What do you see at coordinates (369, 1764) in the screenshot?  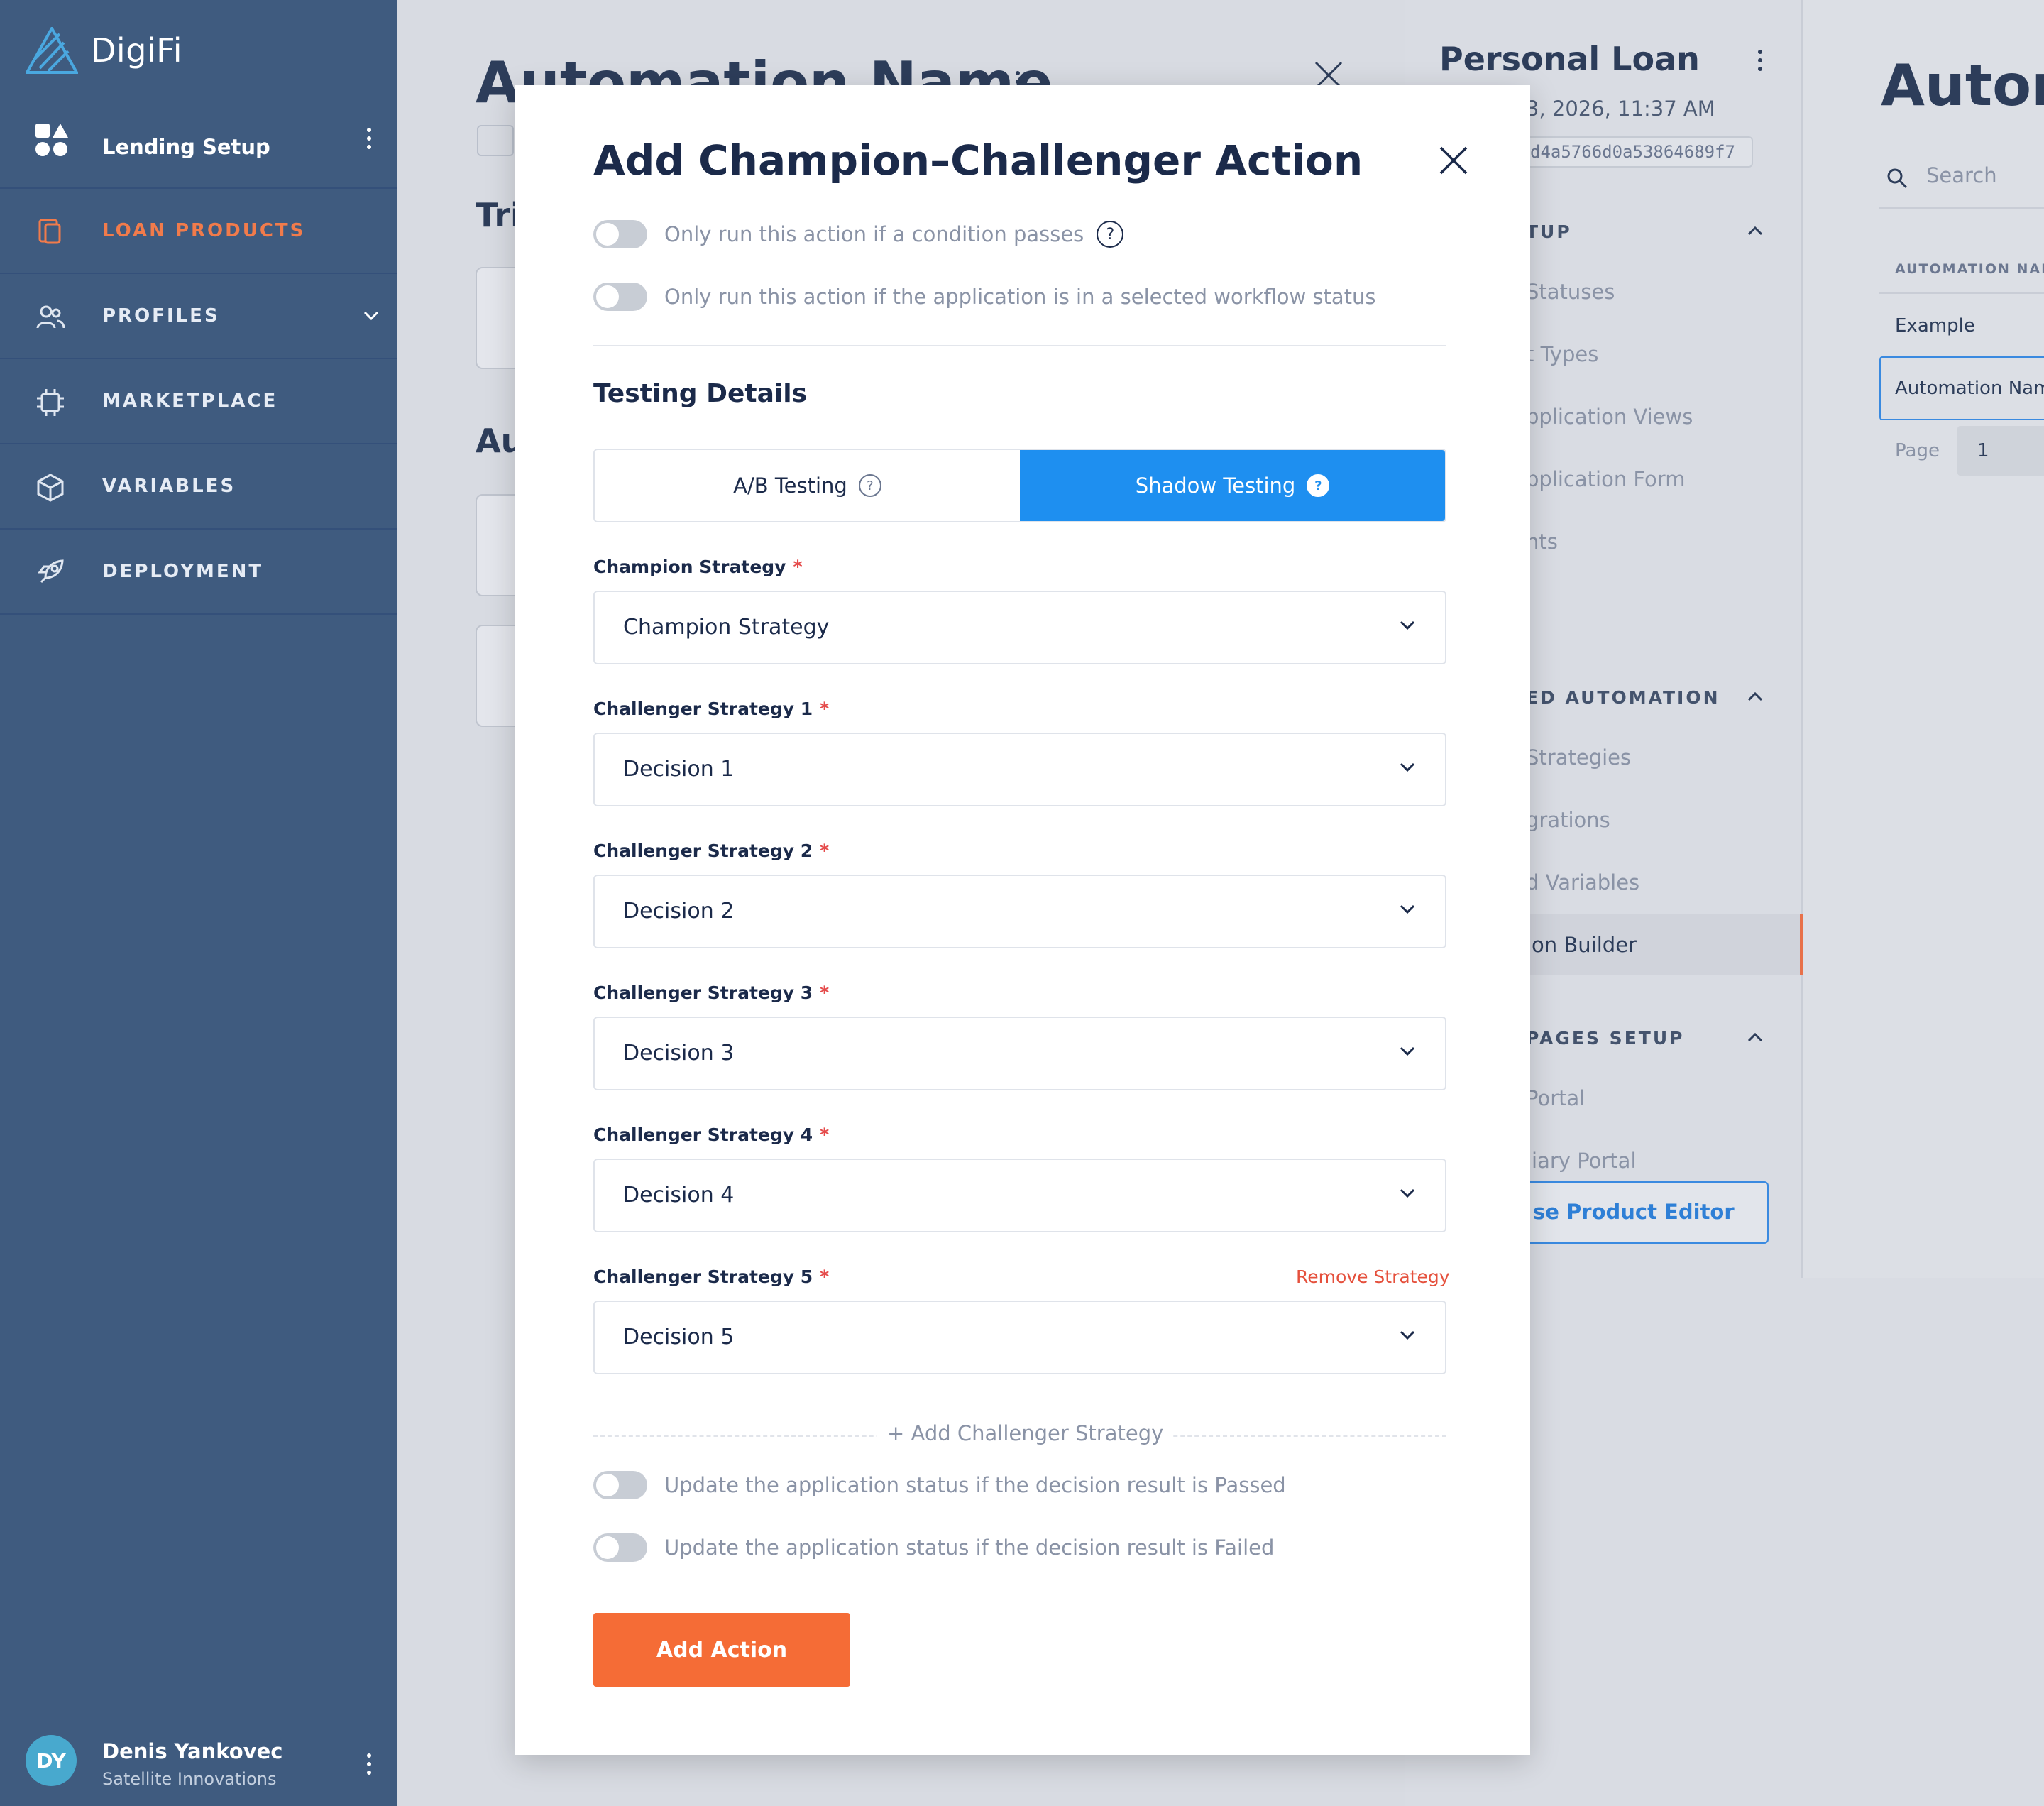 I see `user-menu-icon` at bounding box center [369, 1764].